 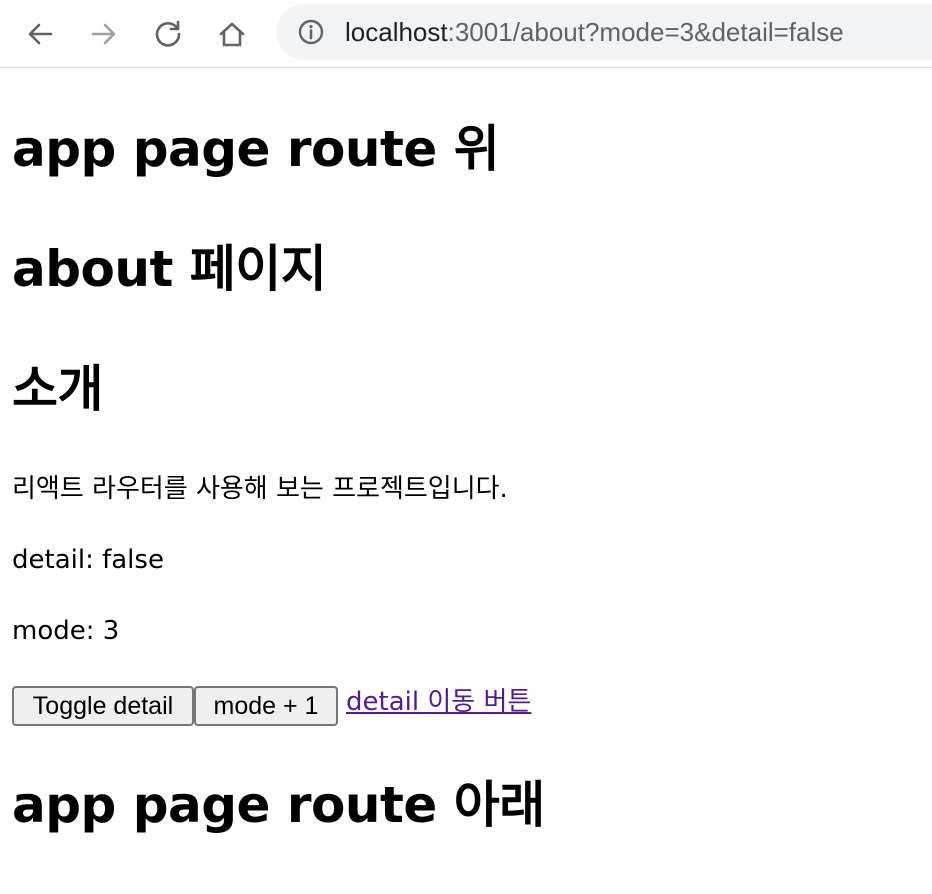 I want to click on reload-button, so click(x=168, y=34).